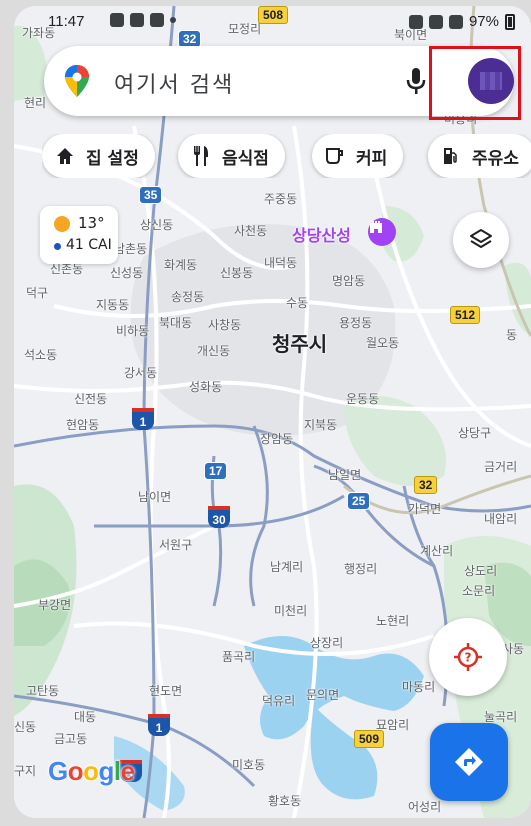  I want to click on map-label: 금고동, so click(71, 739).